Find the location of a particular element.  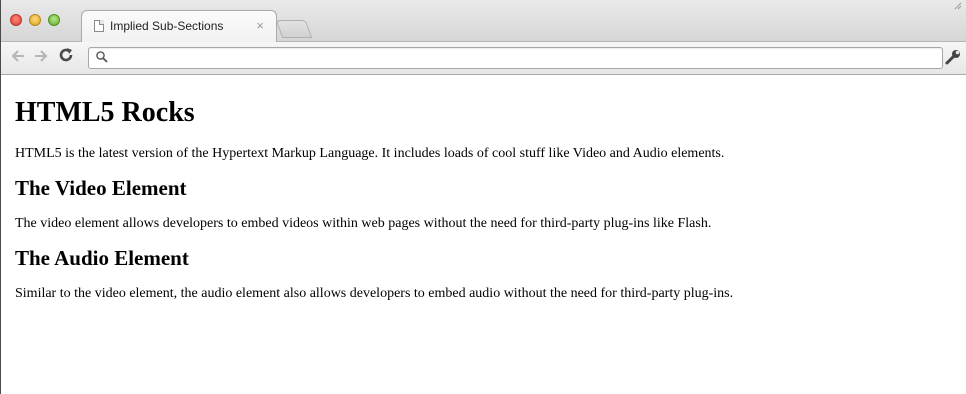

browser-toolbar is located at coordinates (483, 58).